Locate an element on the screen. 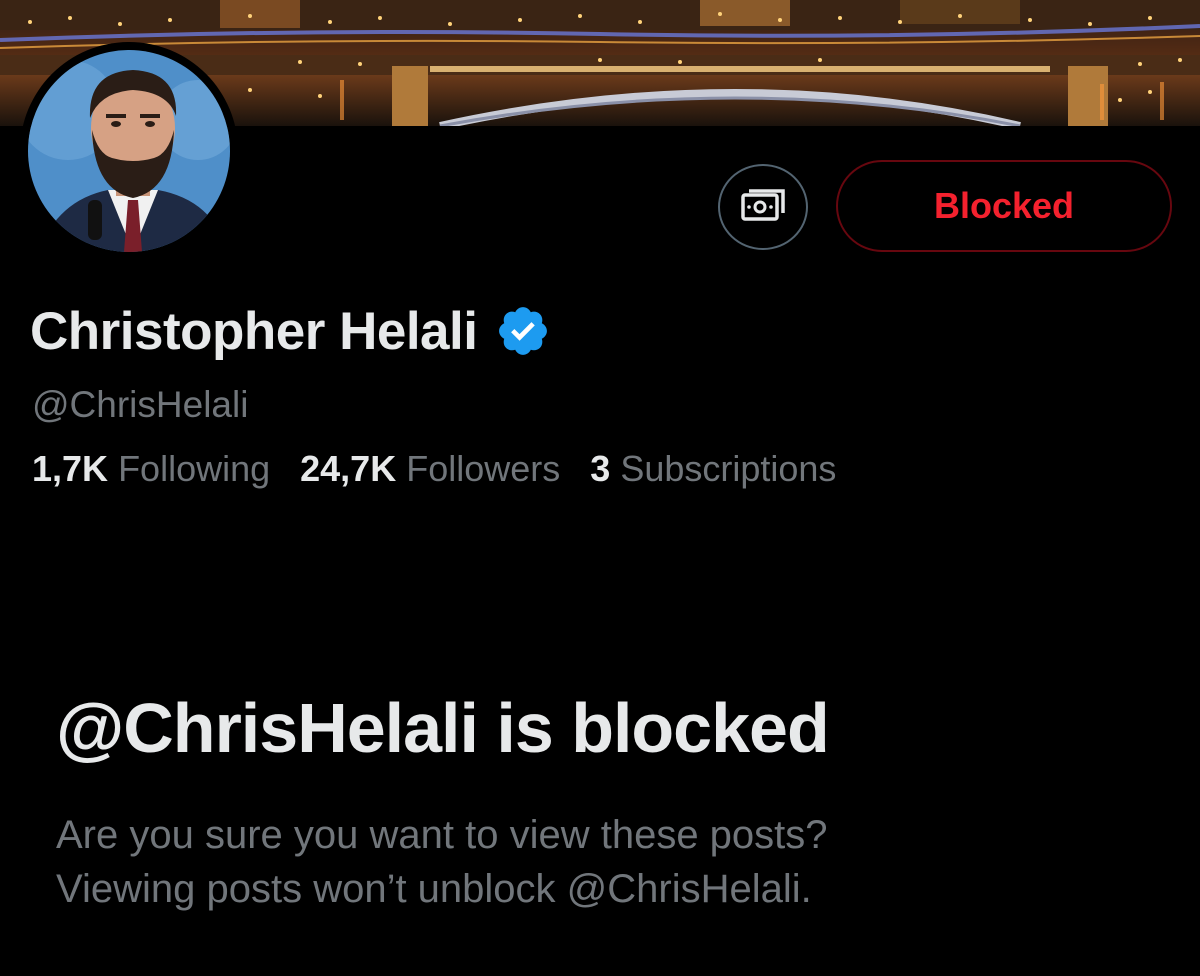 The image size is (1200, 976). following-label: Following is located at coordinates (194, 468).